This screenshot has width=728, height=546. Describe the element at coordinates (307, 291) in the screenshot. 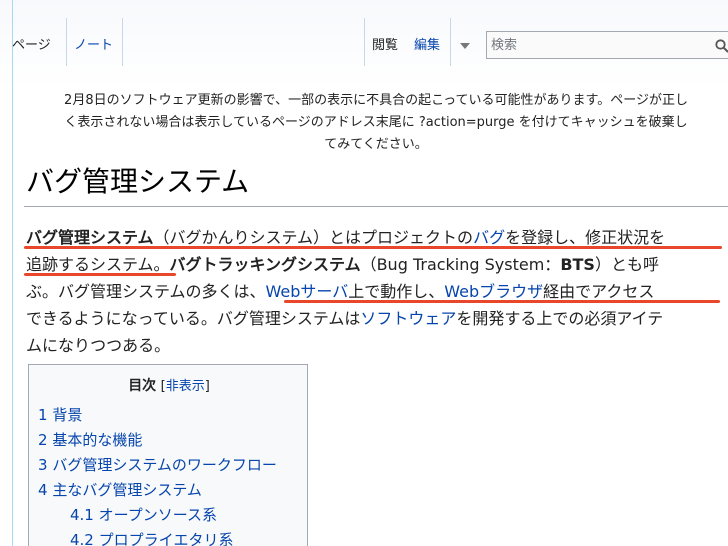

I see `link-web-server: Webサーバ` at that location.